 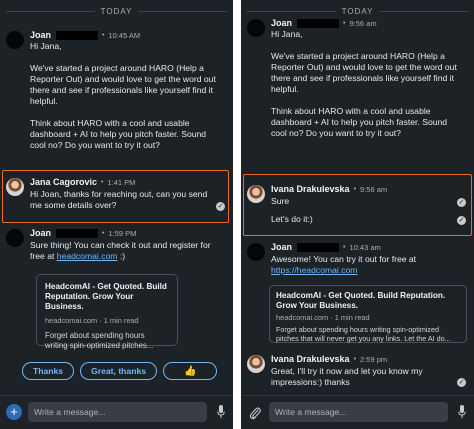 I want to click on suggested-replies: Thanks Great, thanks 👍, so click(x=120, y=371).